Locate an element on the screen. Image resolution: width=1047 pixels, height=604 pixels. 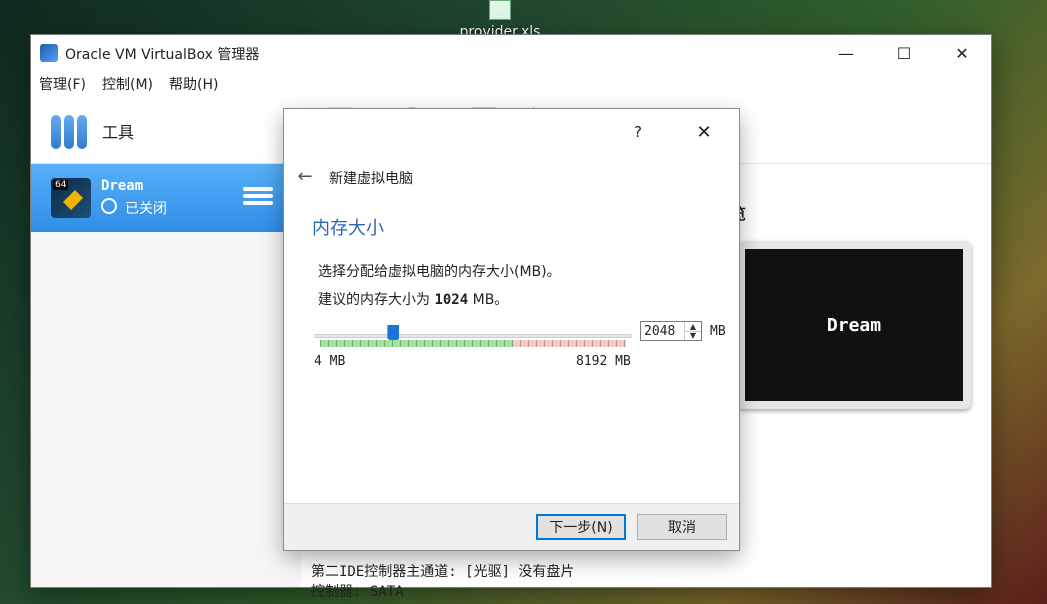
virtualbox-icon is located at coordinates (49, 53).